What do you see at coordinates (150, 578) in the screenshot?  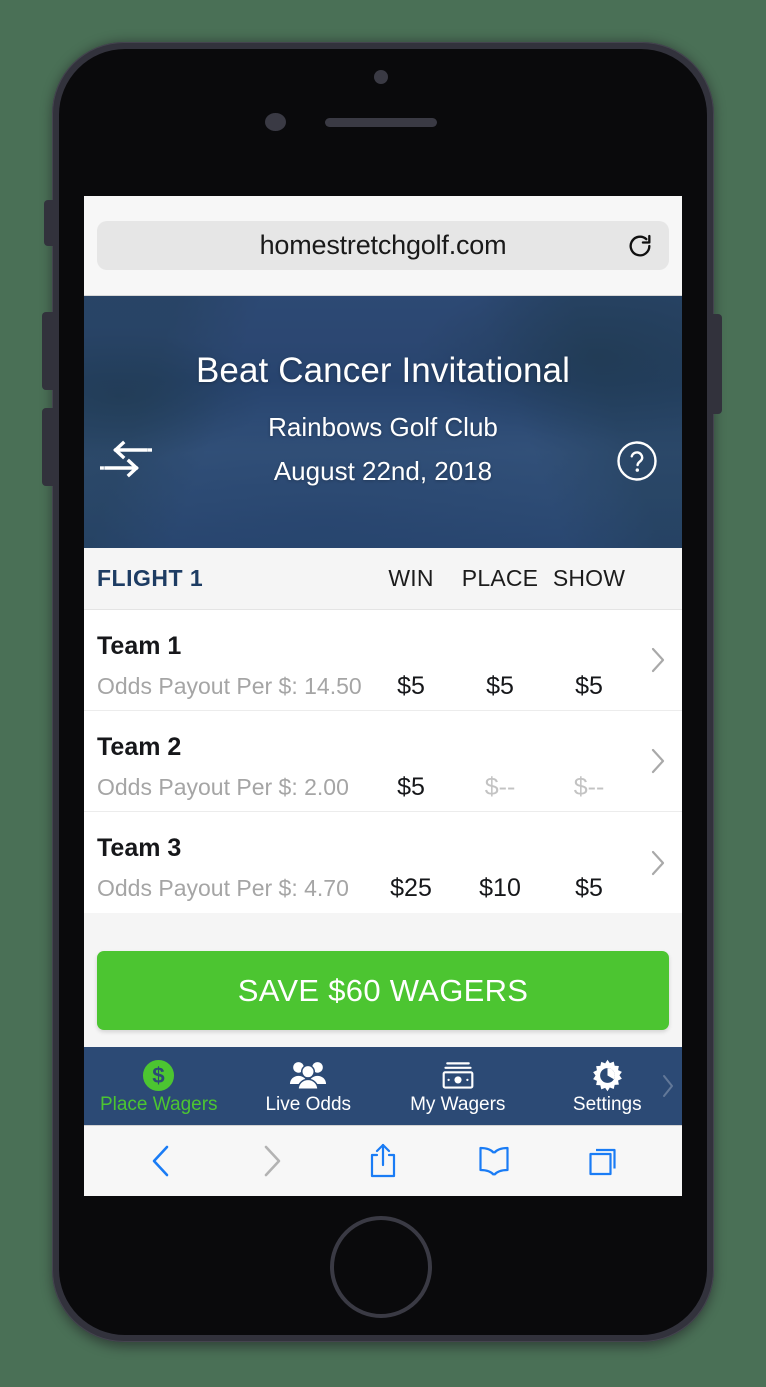 I see `flight-label: FLIGHT 1` at bounding box center [150, 578].